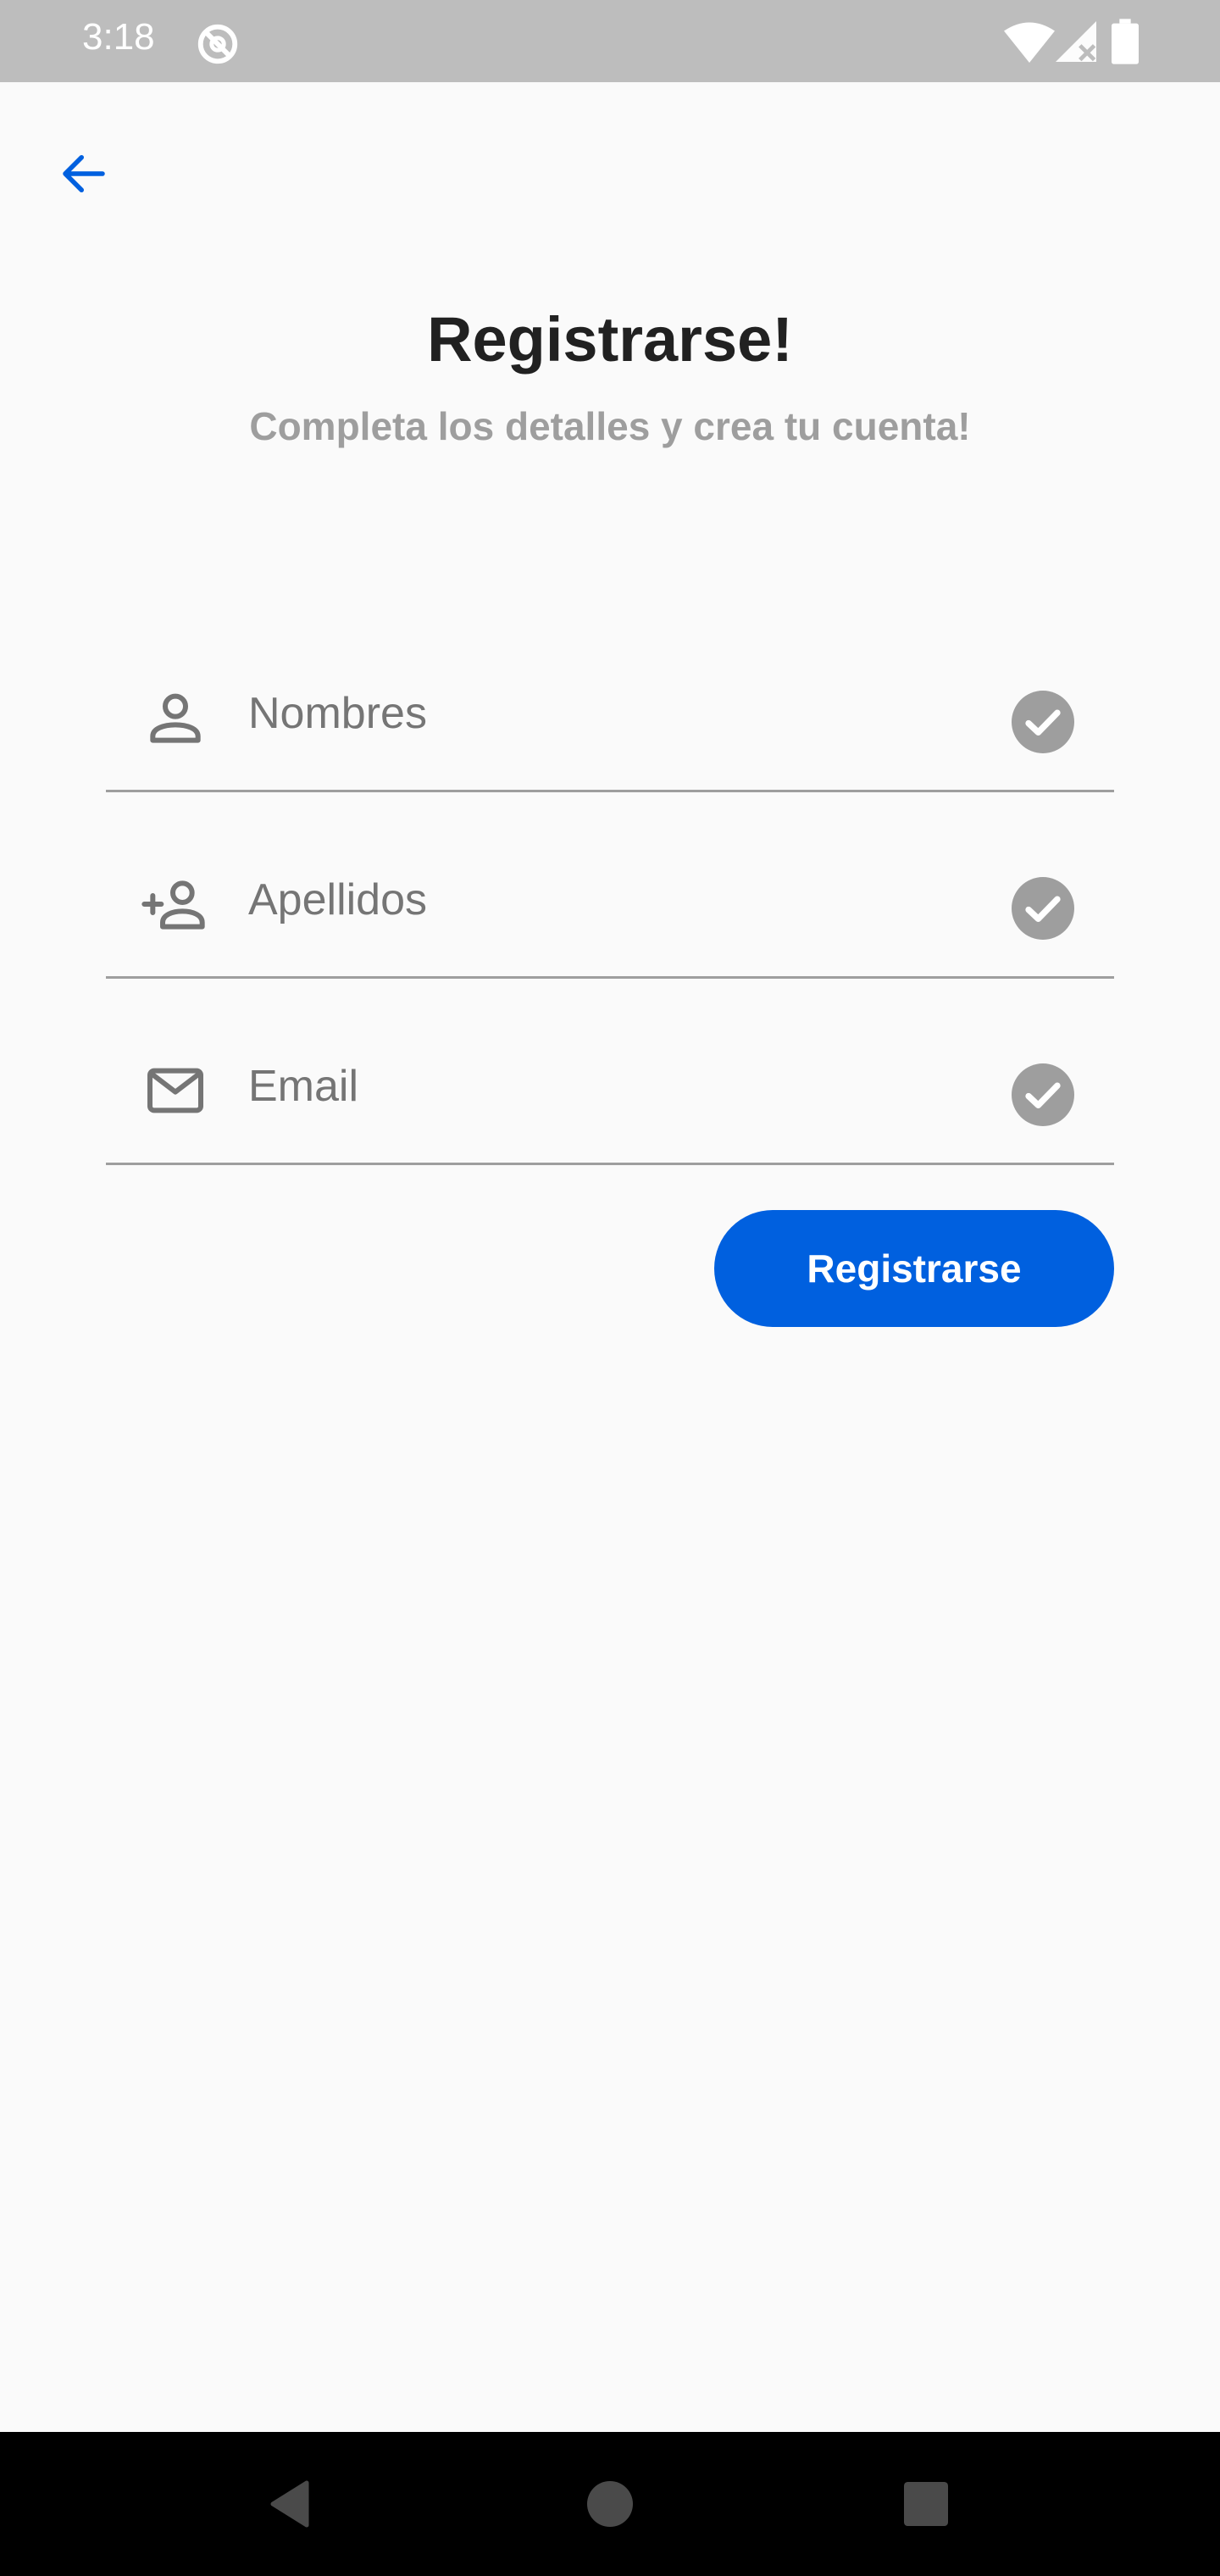 The image size is (1220, 2576). I want to click on signal-icon, so click(1076, 41).